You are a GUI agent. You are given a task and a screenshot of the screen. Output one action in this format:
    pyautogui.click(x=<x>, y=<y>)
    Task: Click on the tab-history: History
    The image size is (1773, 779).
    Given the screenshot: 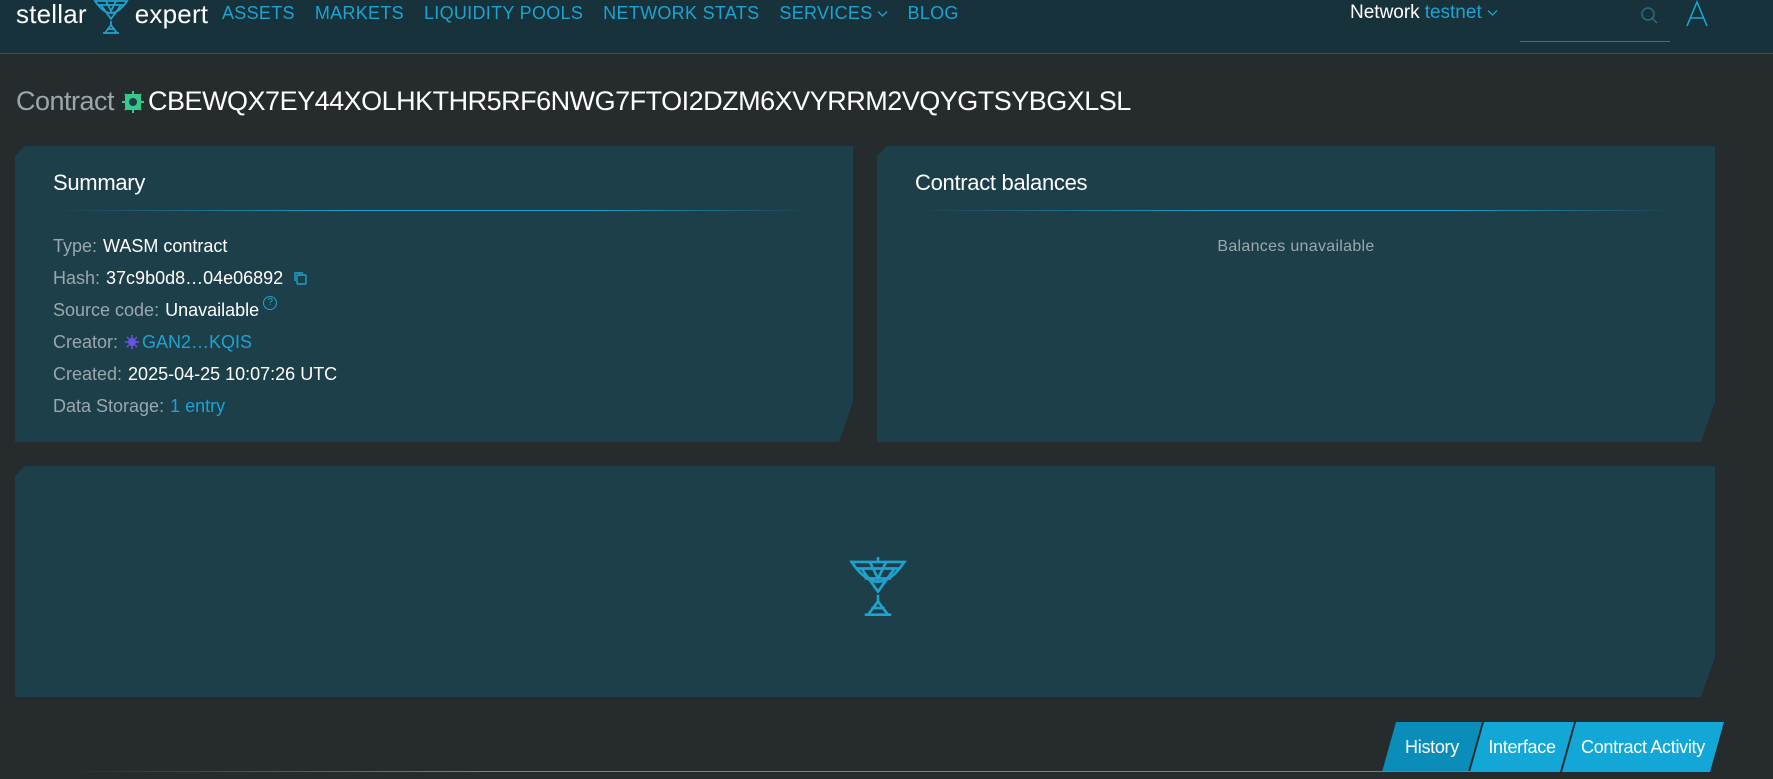 What is the action you would take?
    pyautogui.click(x=1432, y=747)
    